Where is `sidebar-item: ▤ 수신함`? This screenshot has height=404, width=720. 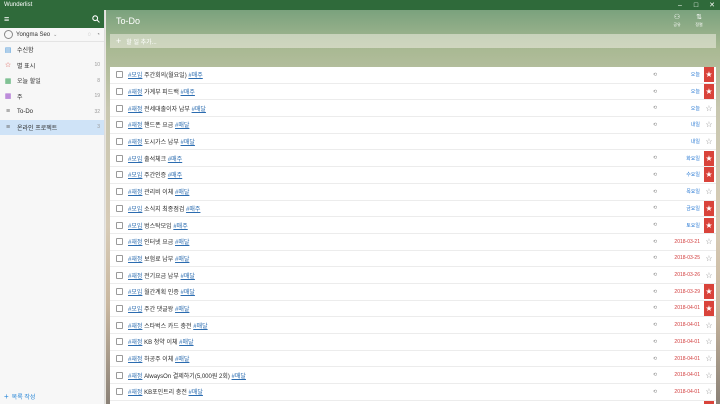
sidebar-item: ▤ 수신함 is located at coordinates (52, 50).